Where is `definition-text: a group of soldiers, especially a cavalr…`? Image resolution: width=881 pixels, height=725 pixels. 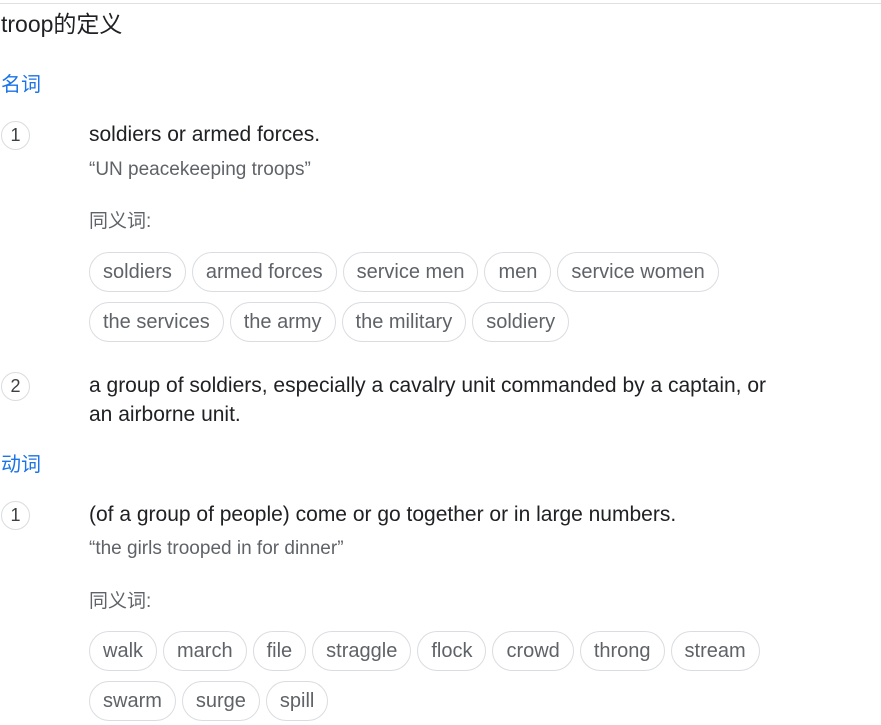 definition-text: a group of soldiers, especially a cavalr… is located at coordinates (428, 400).